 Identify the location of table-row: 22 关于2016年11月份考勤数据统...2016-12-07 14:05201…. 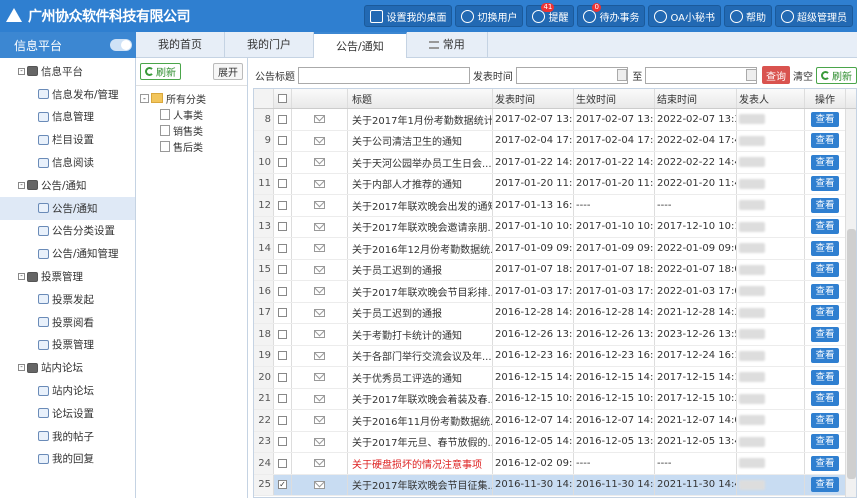
(550, 421).